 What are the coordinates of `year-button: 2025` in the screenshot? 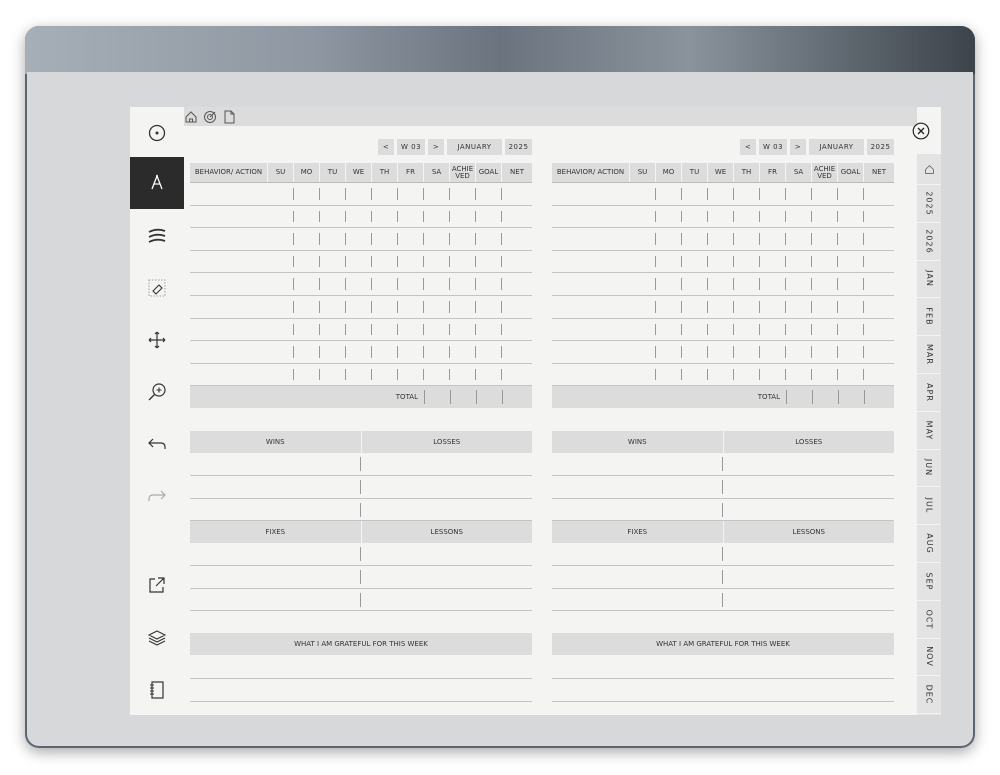 It's located at (880, 147).